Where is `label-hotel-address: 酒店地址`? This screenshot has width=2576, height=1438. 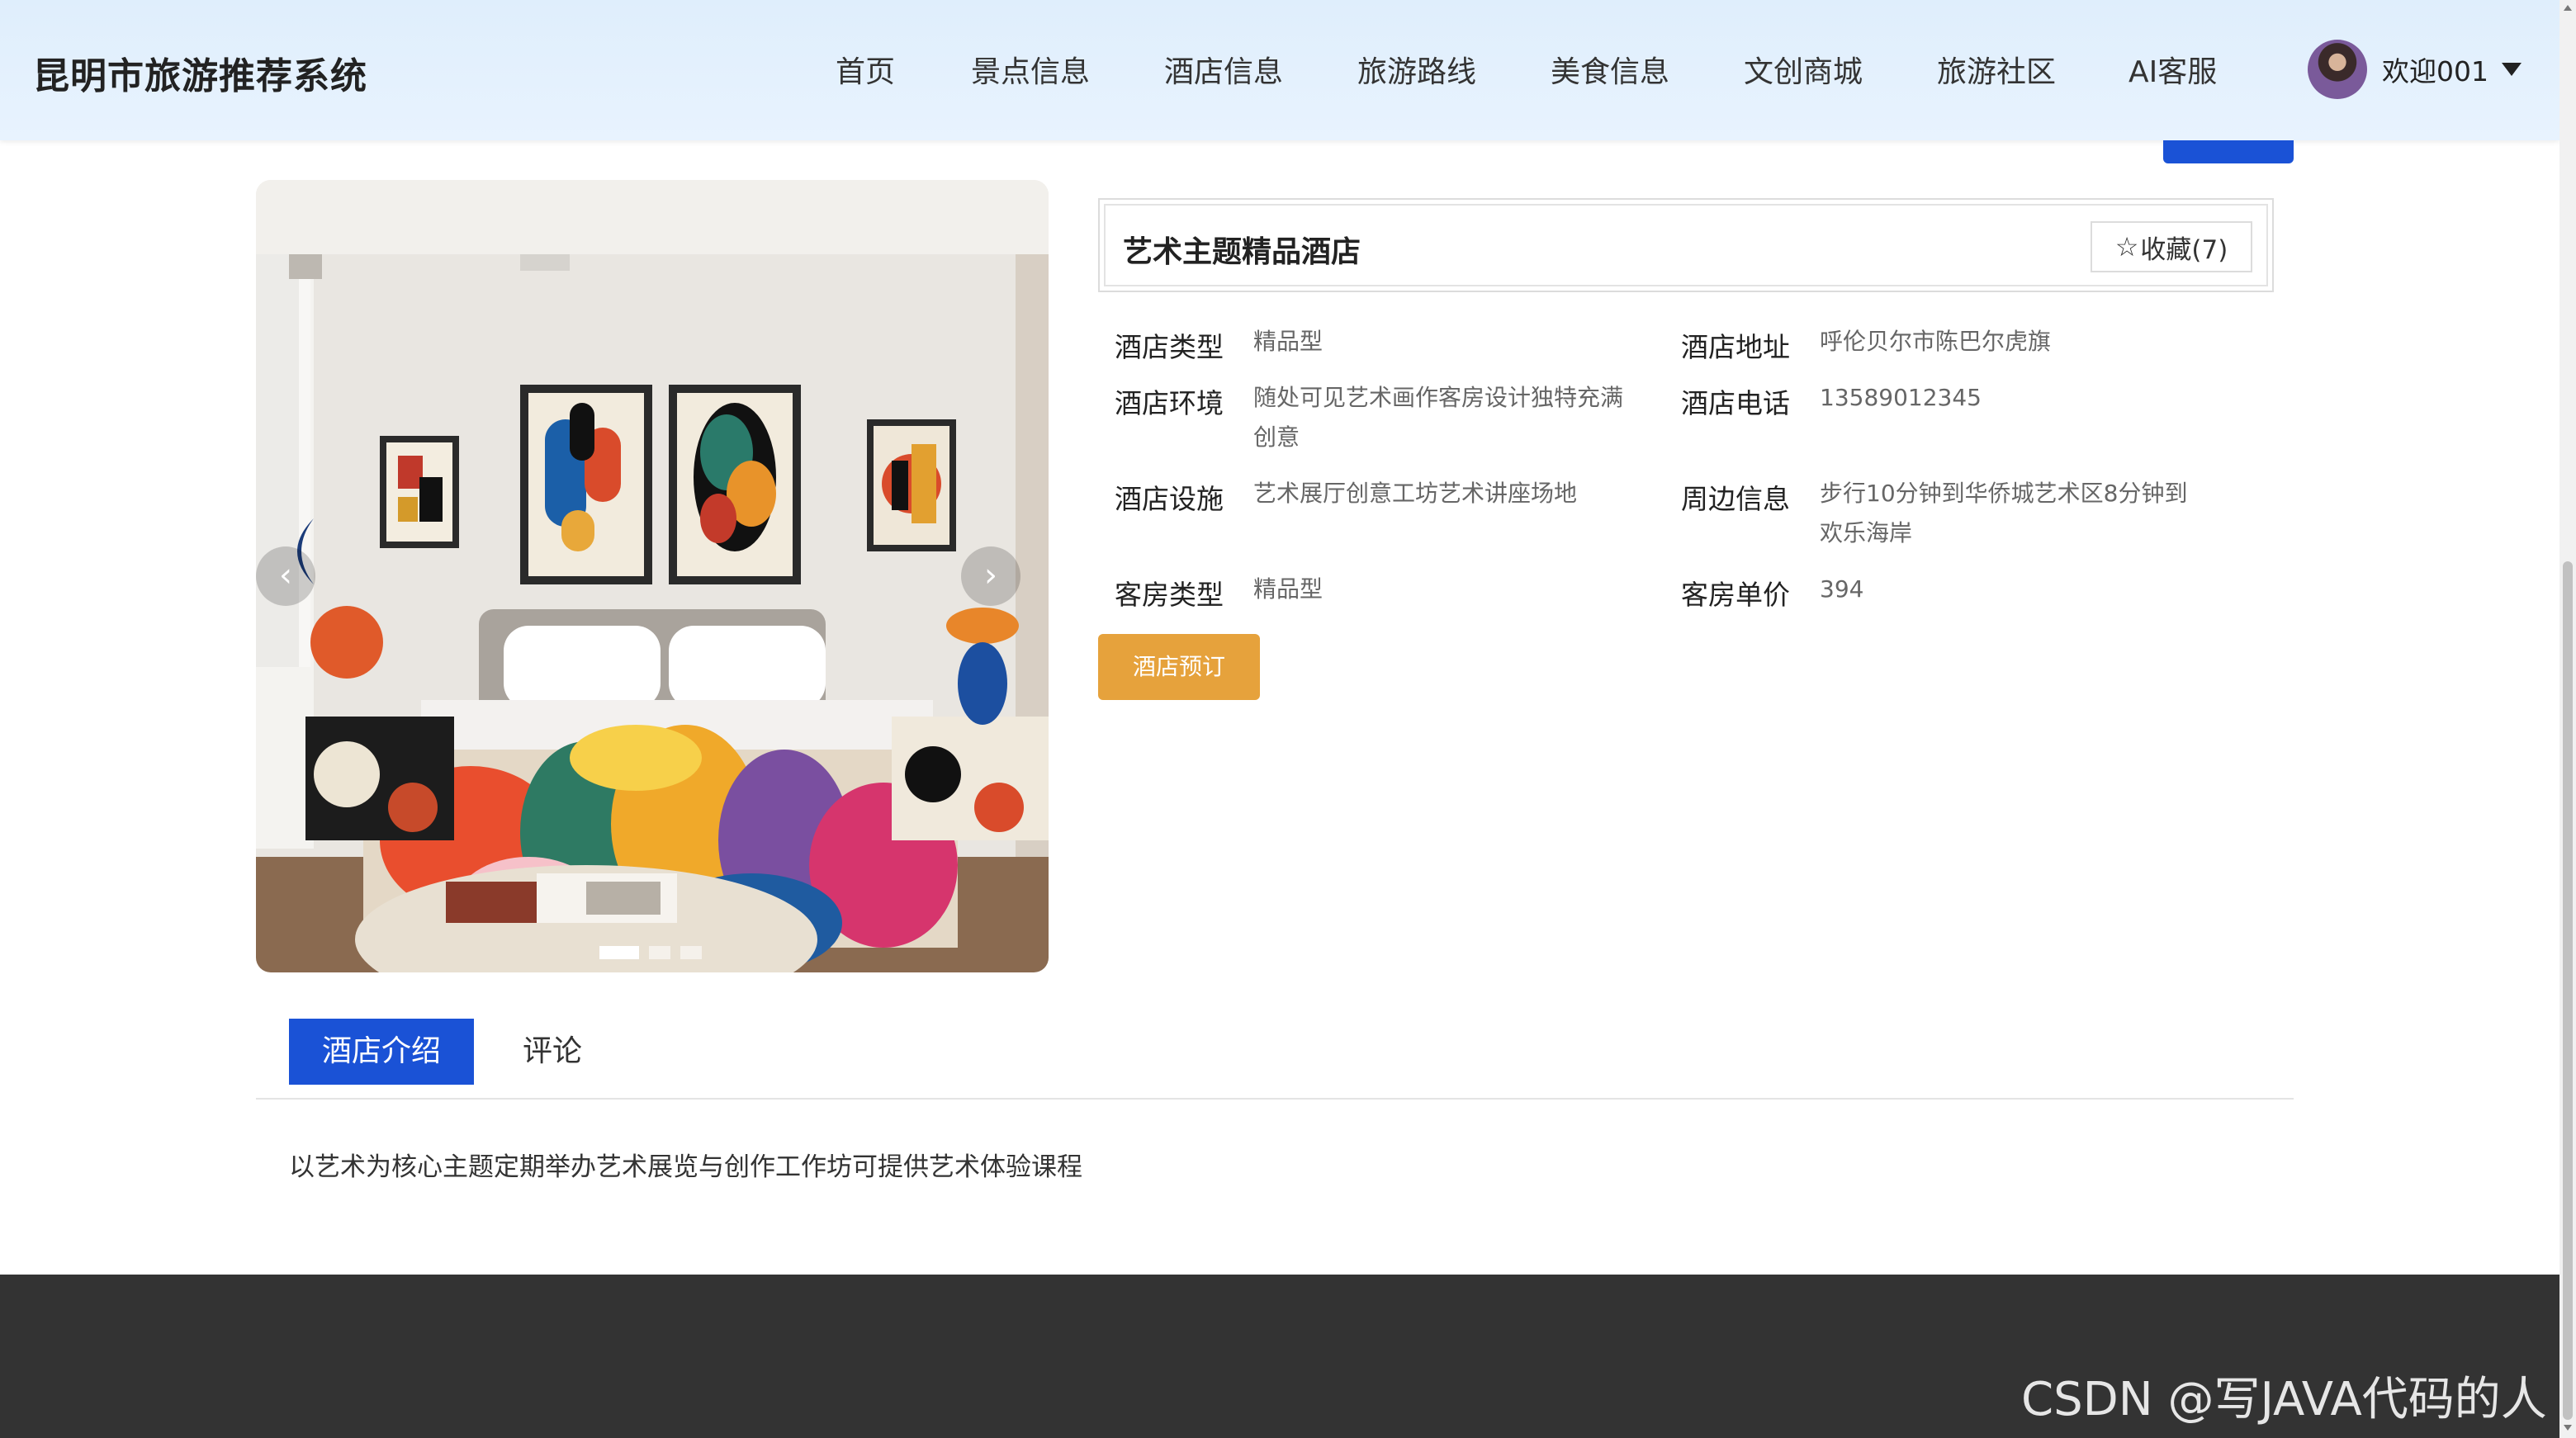 label-hotel-address: 酒店地址 is located at coordinates (1735, 347).